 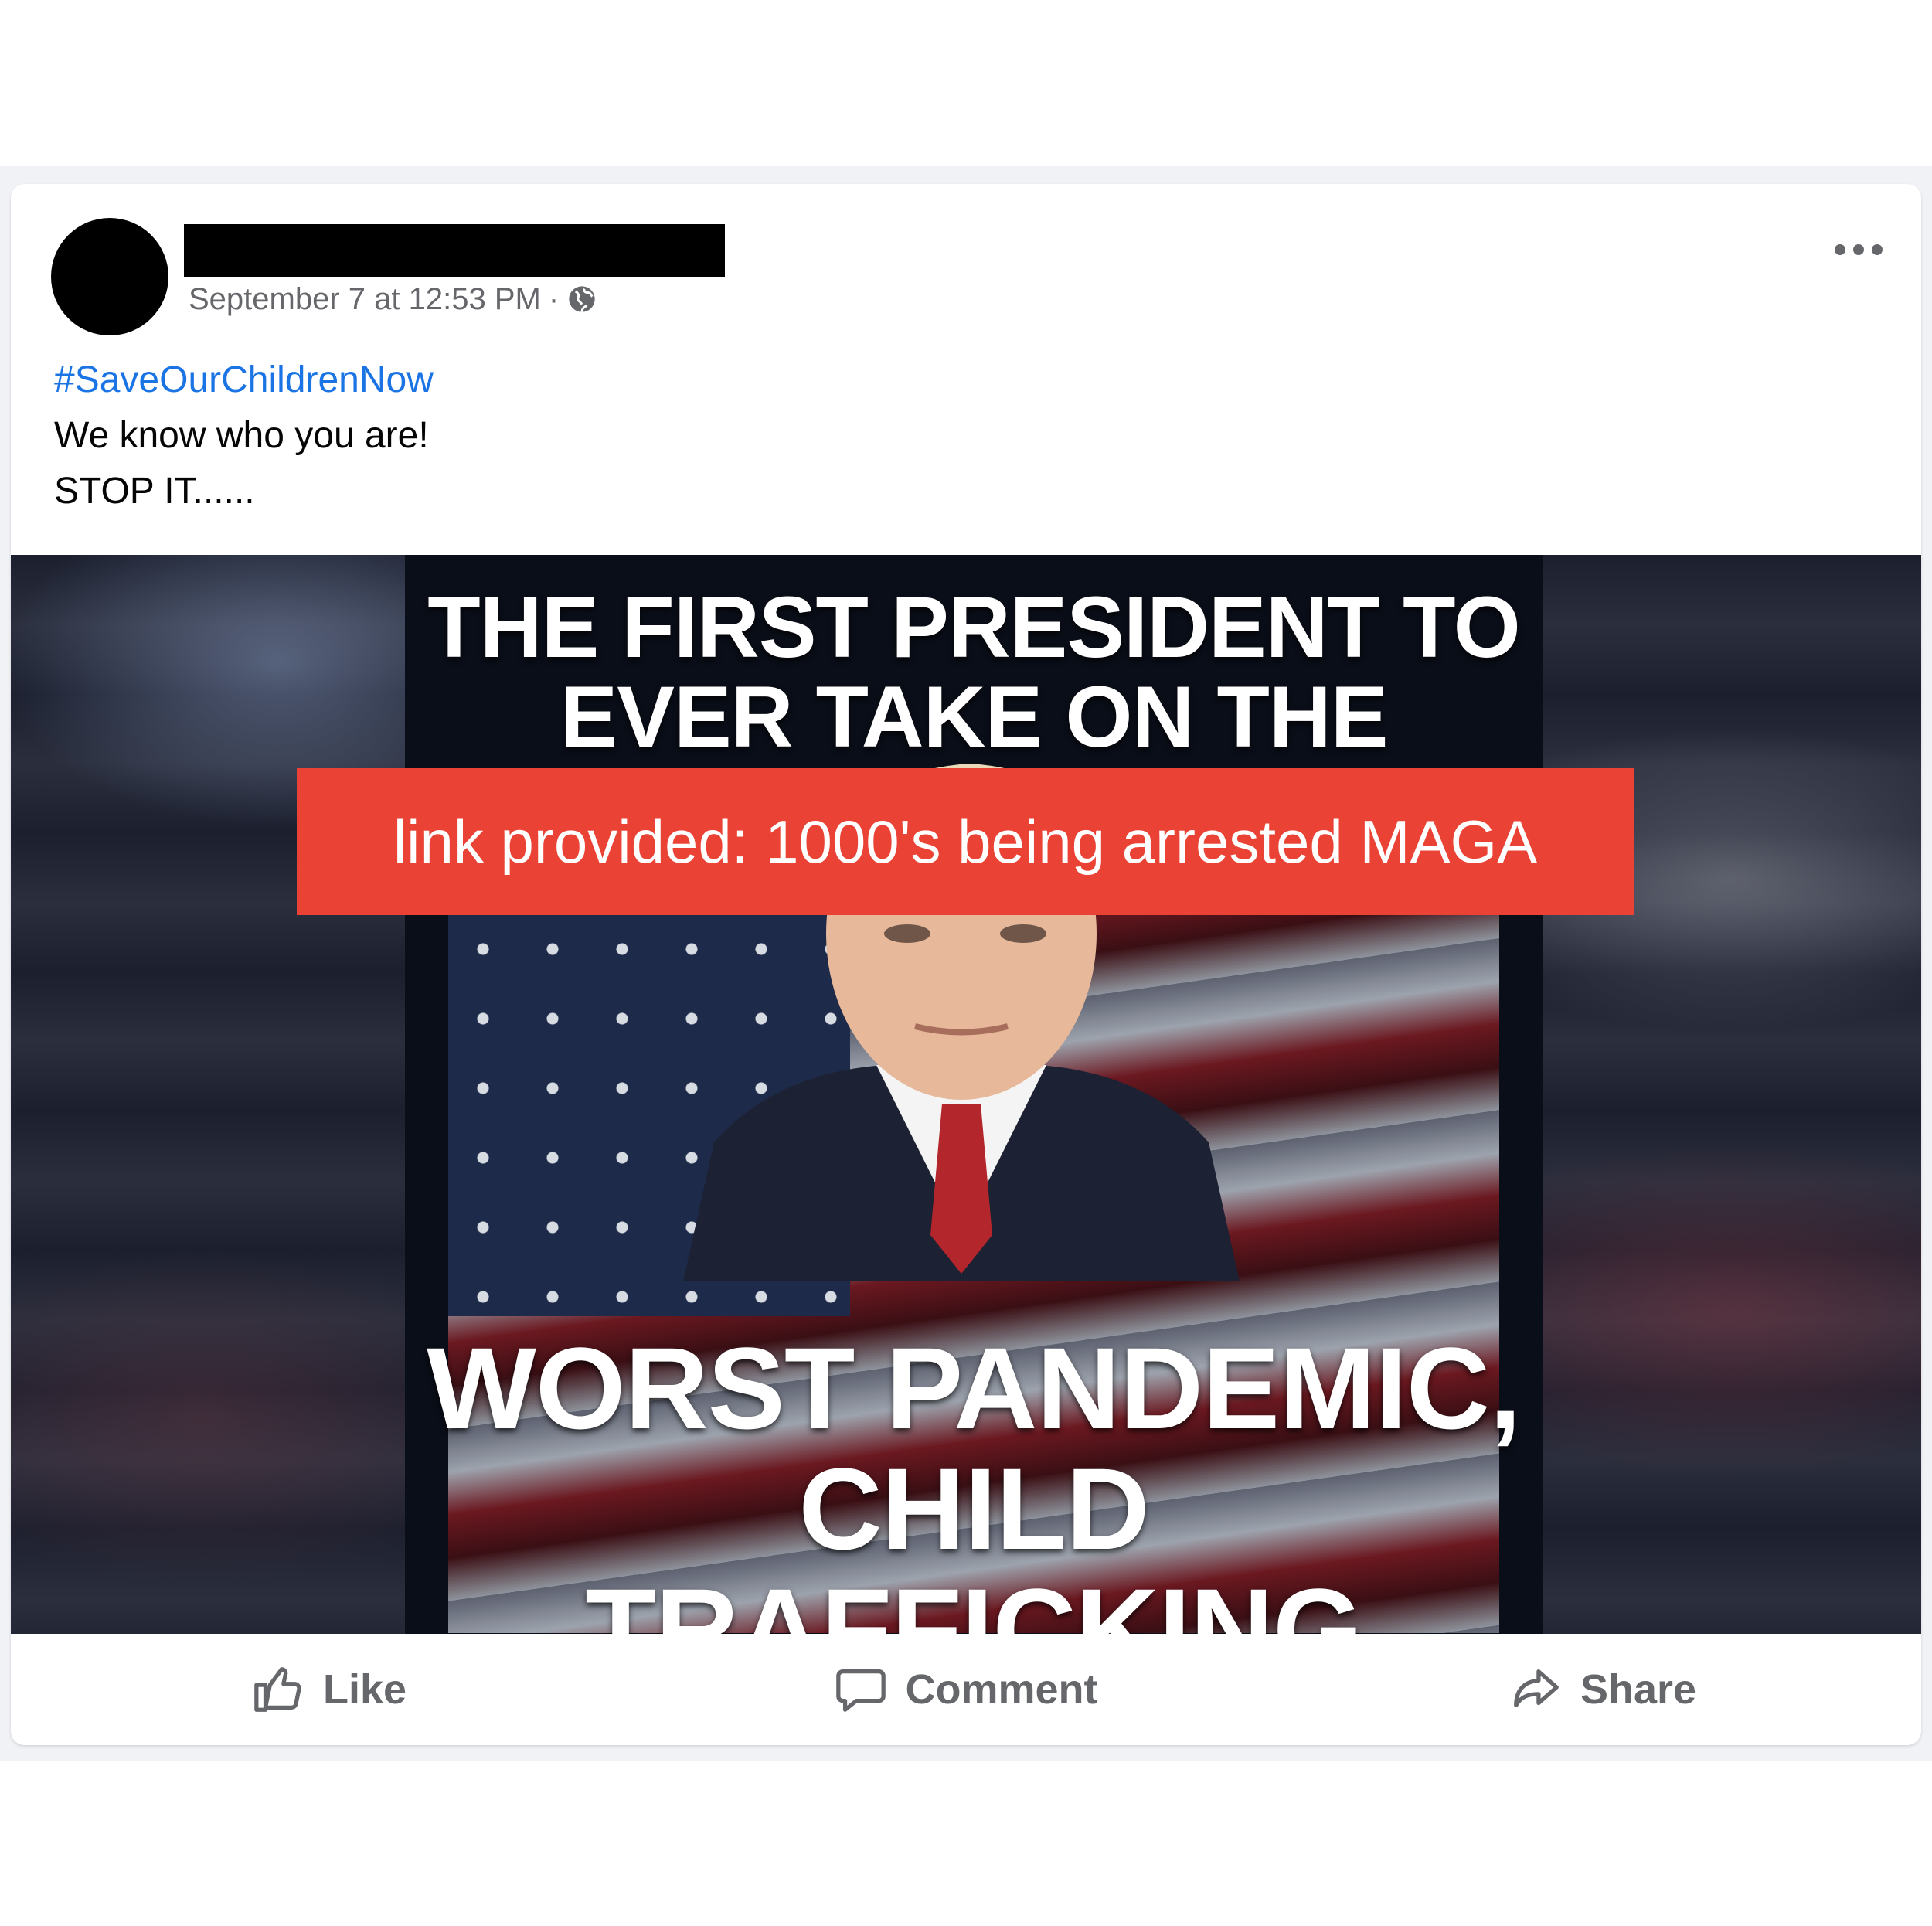 I want to click on share-button: Share, so click(x=1602, y=1689).